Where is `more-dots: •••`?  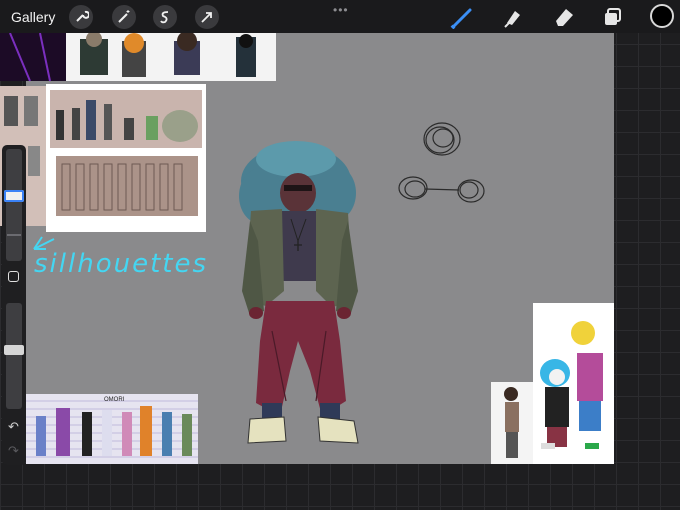
more-dots: ••• is located at coordinates (341, 10).